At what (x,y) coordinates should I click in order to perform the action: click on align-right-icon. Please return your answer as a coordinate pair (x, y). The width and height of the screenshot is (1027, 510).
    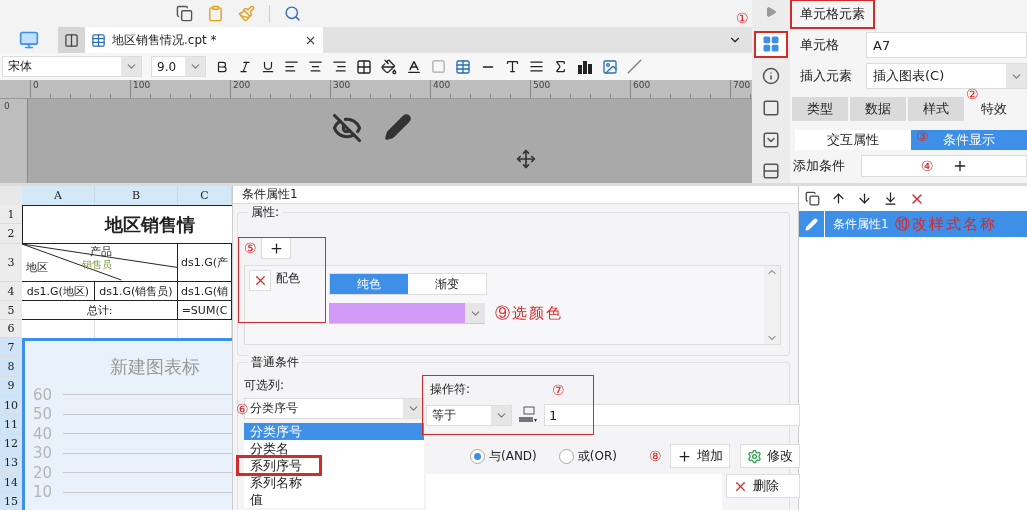
    Looking at the image, I should click on (339, 66).